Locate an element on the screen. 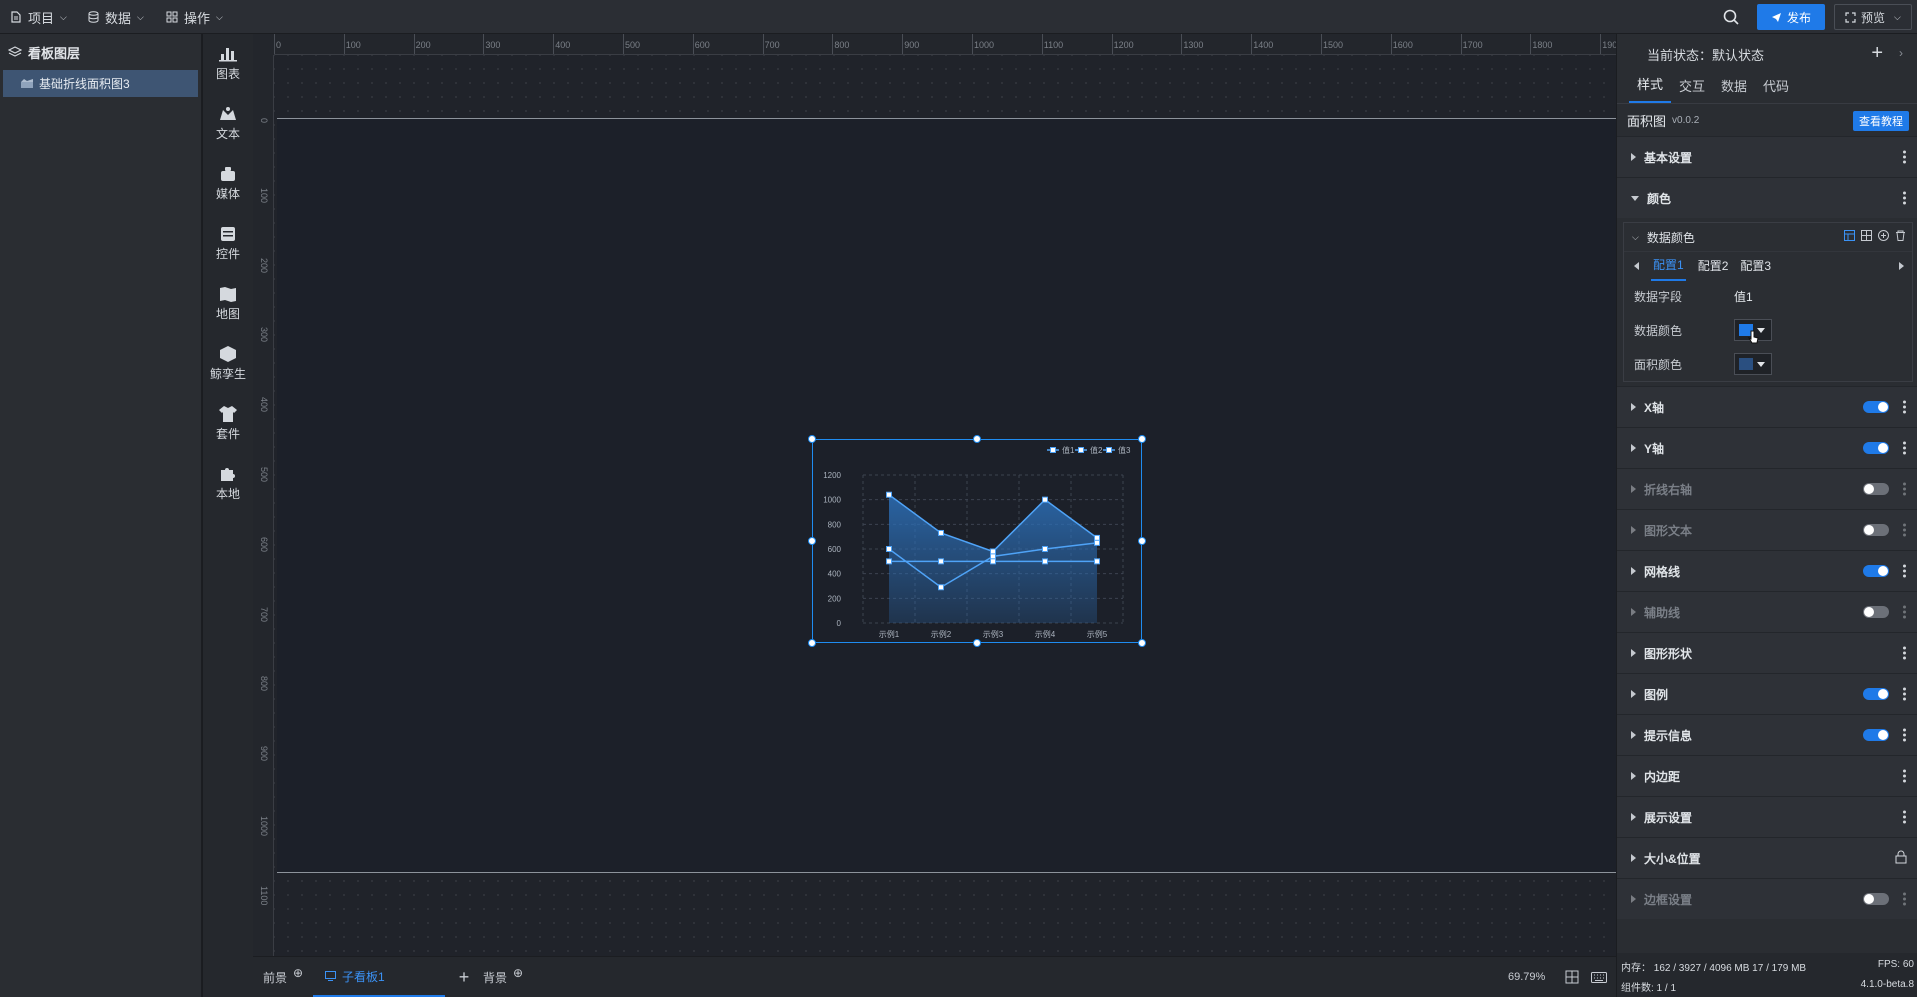 The width and height of the screenshot is (1917, 997). tab-style: 样式 is located at coordinates (1650, 88).